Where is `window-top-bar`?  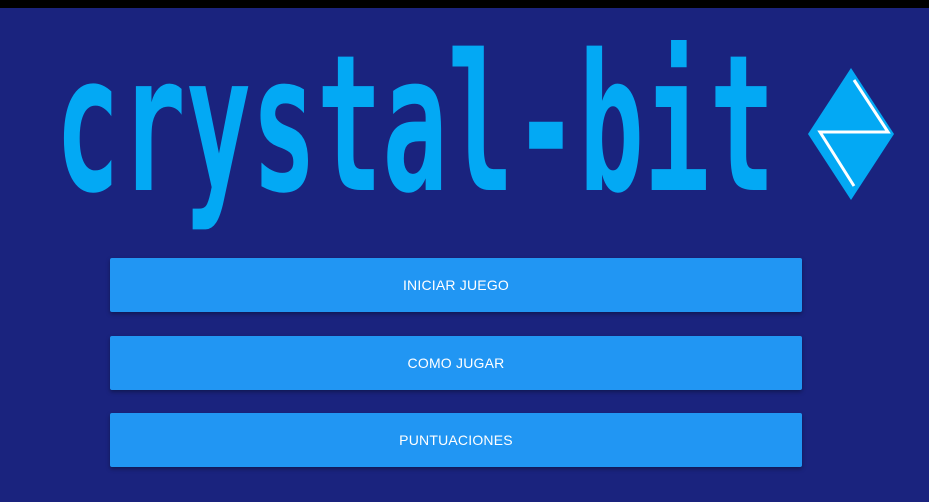 window-top-bar is located at coordinates (464, 4).